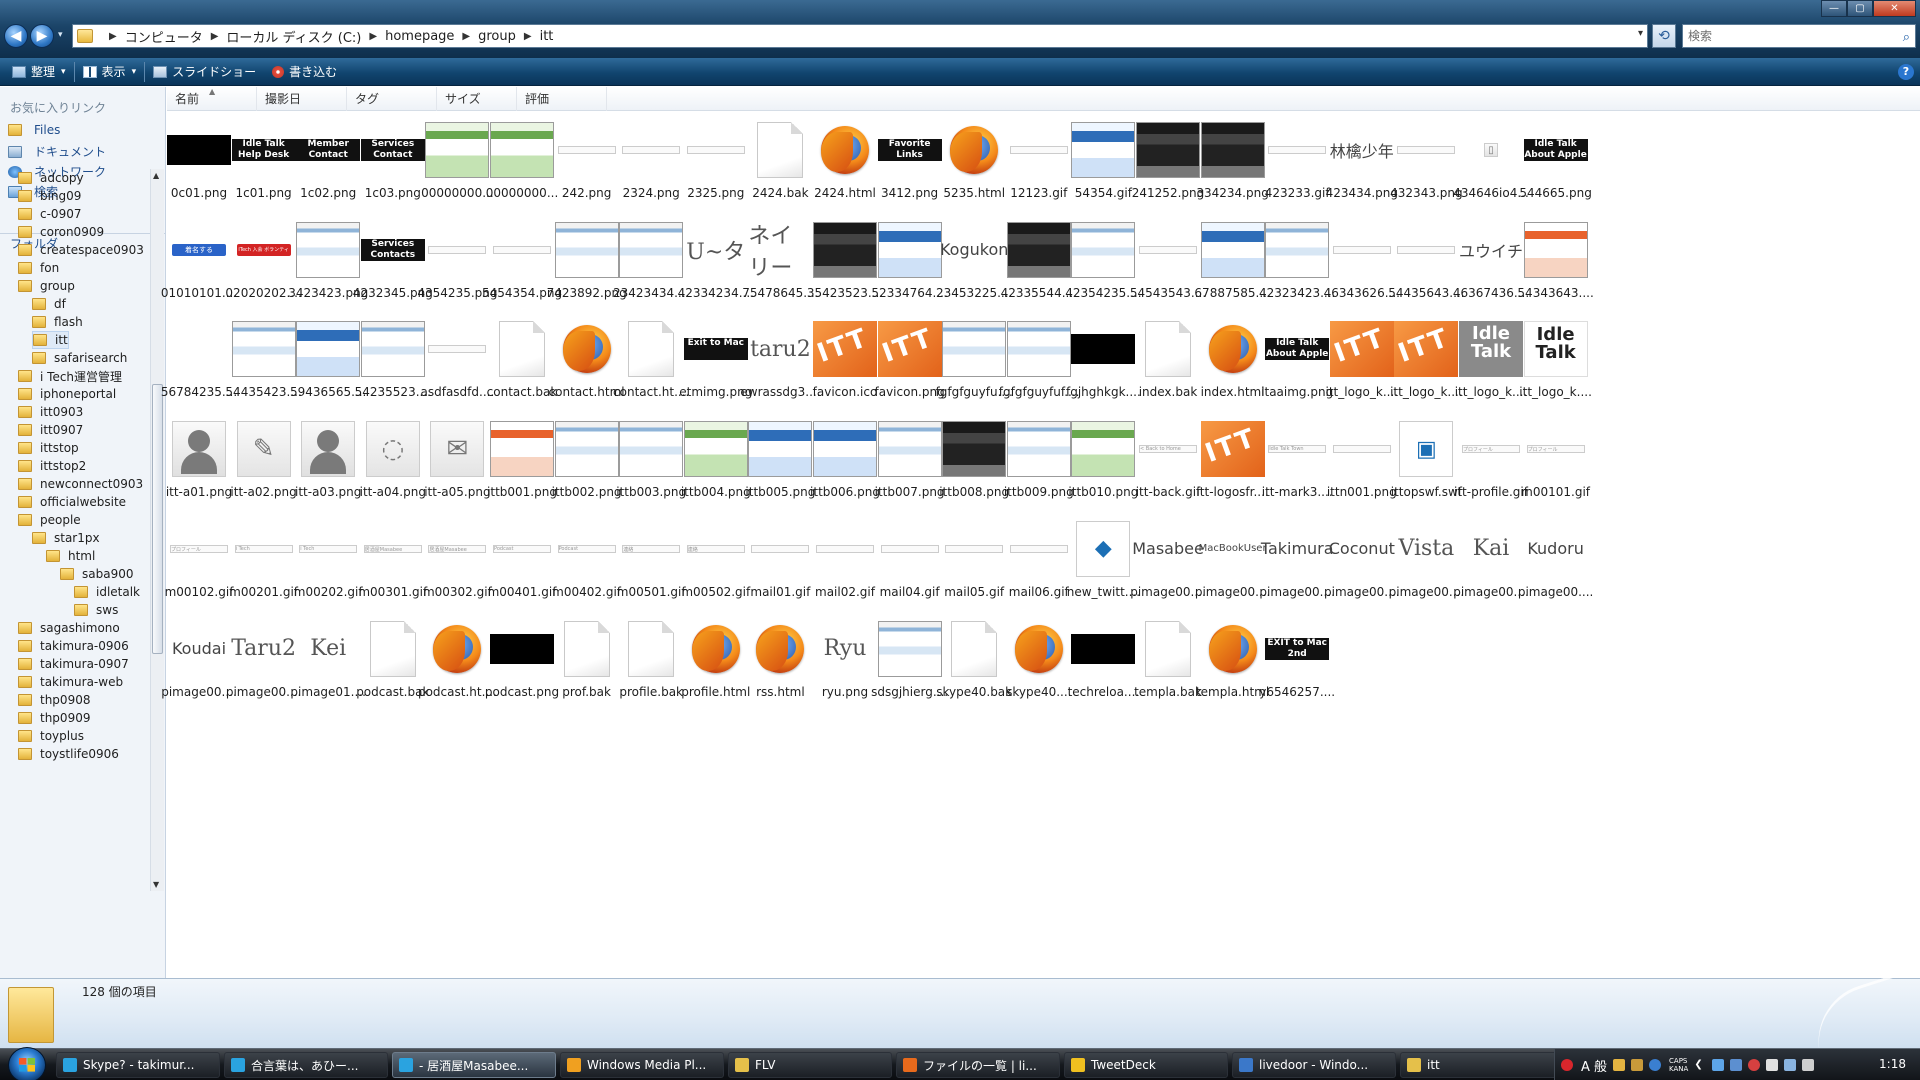 The height and width of the screenshot is (1080, 1920). I want to click on folder-tree-item: createspace0903, so click(81, 250).